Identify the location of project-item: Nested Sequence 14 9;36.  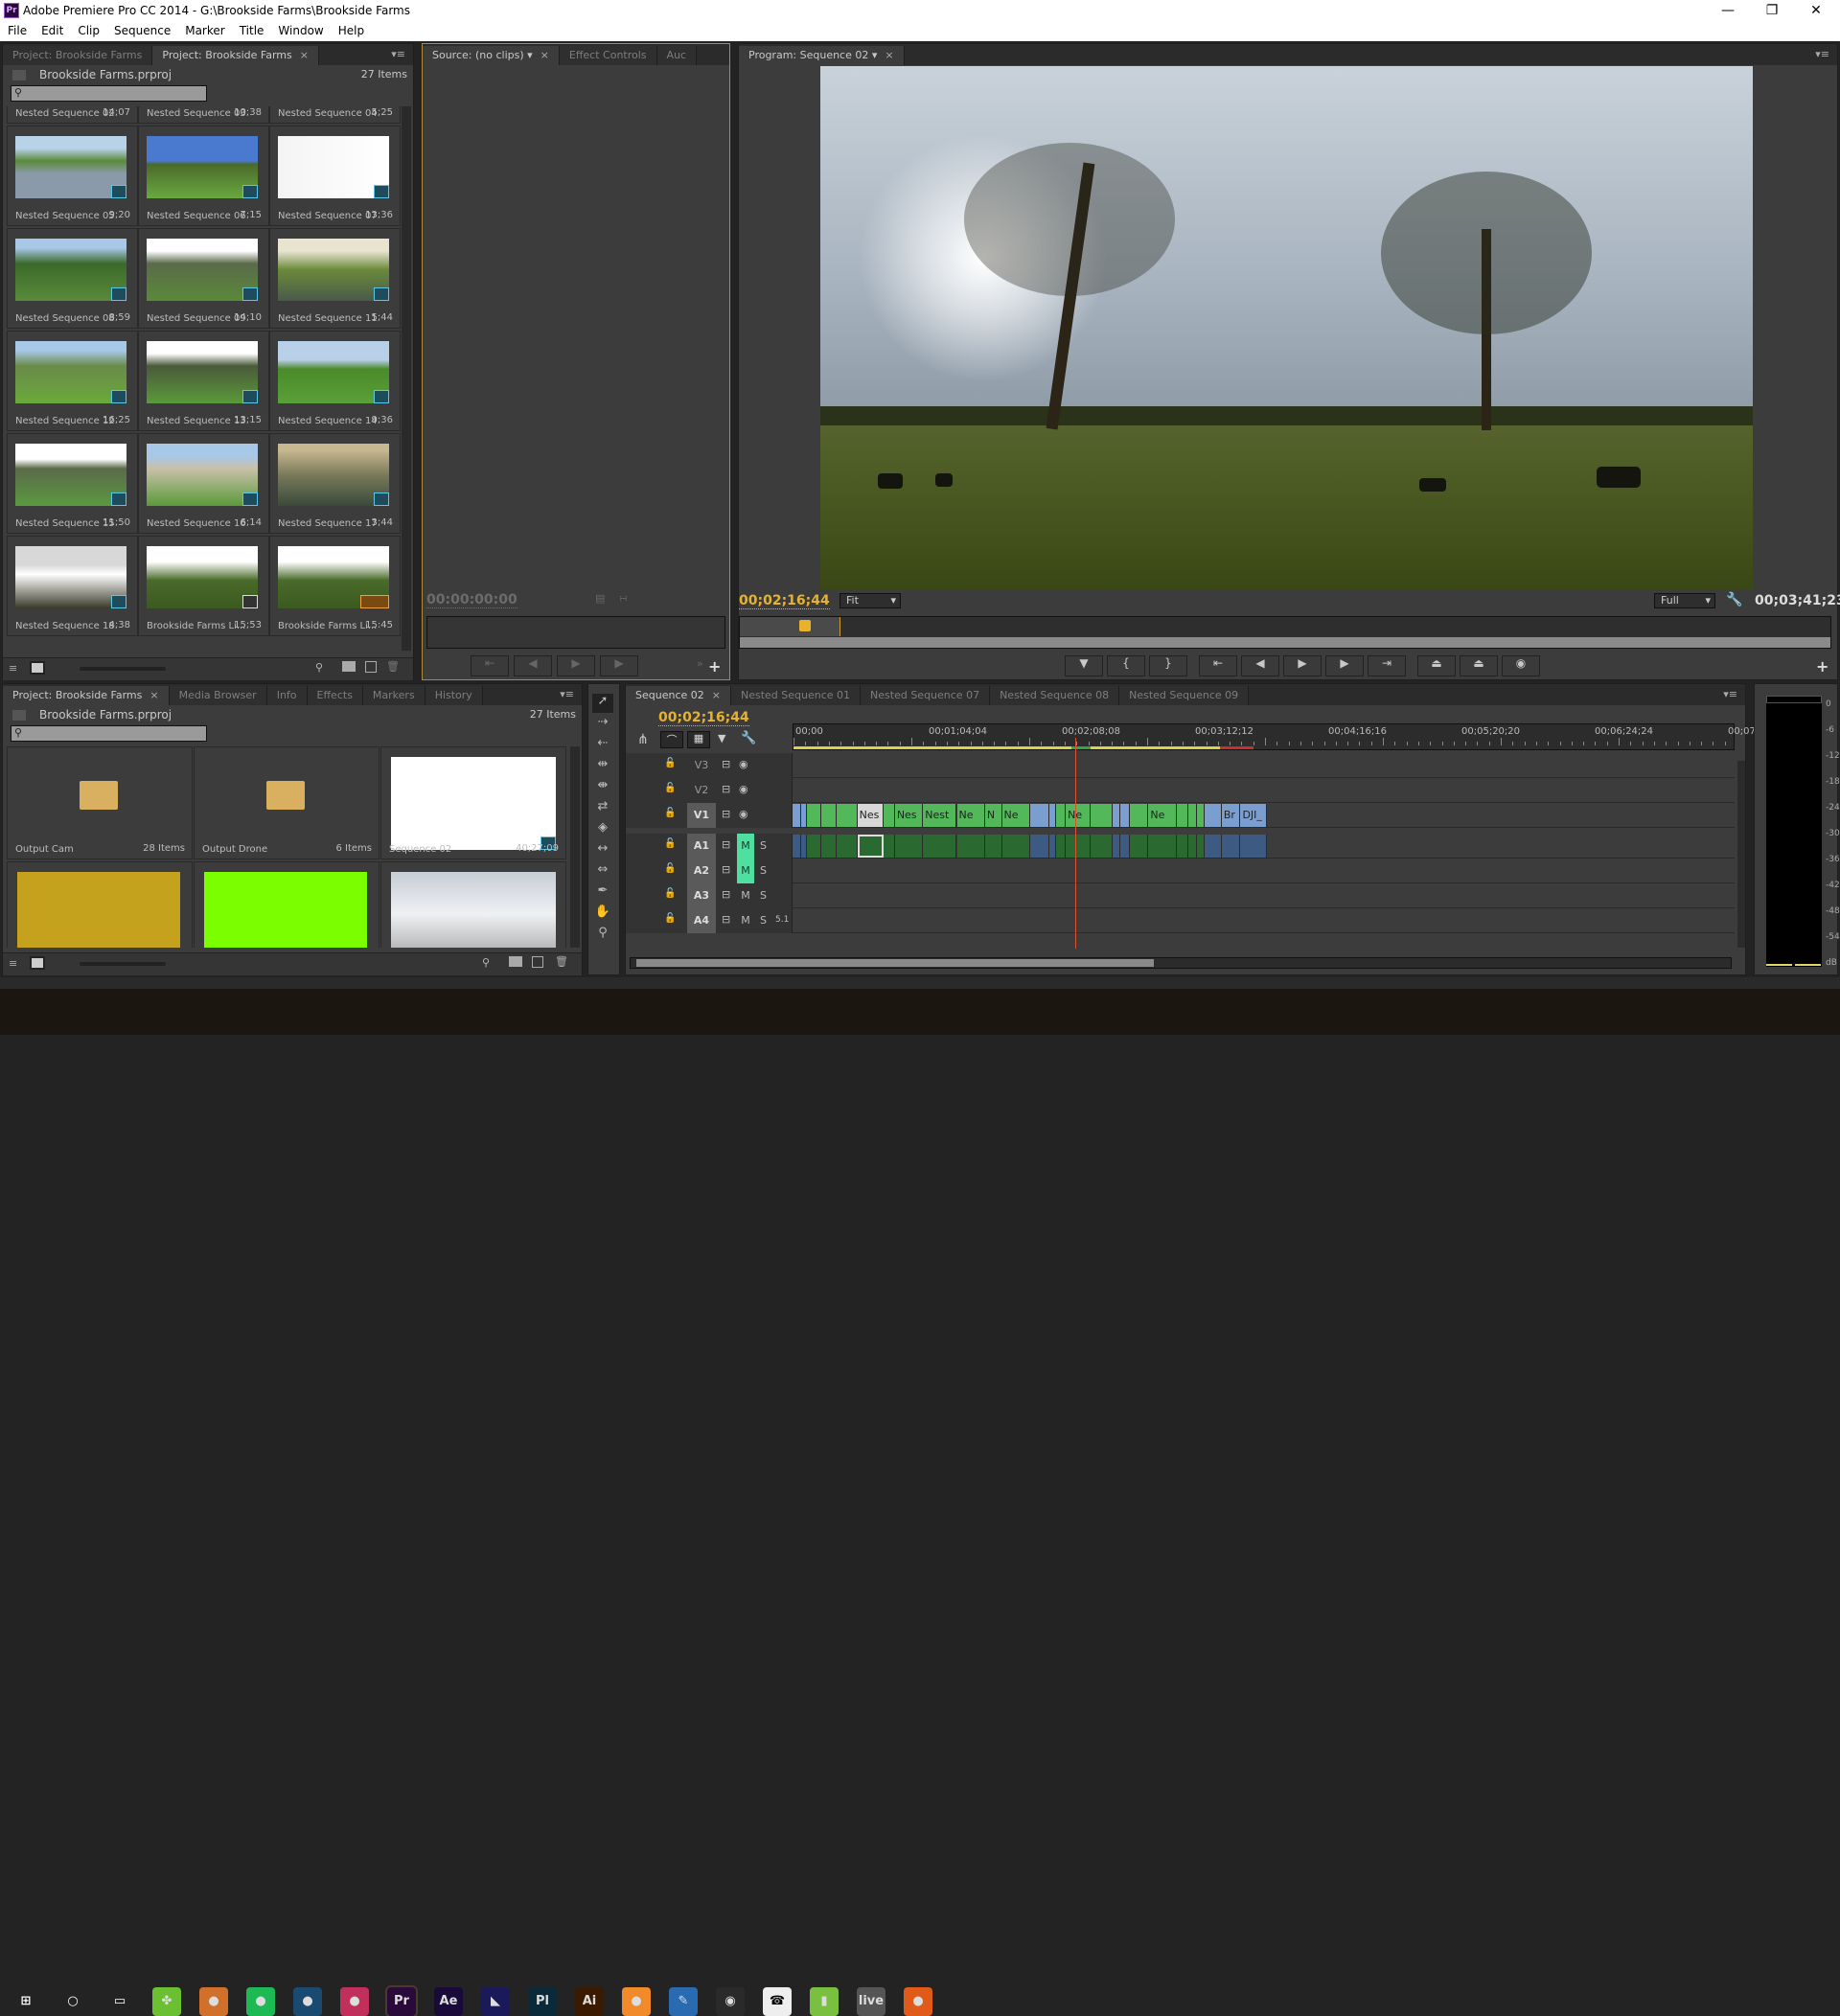
(335, 381).